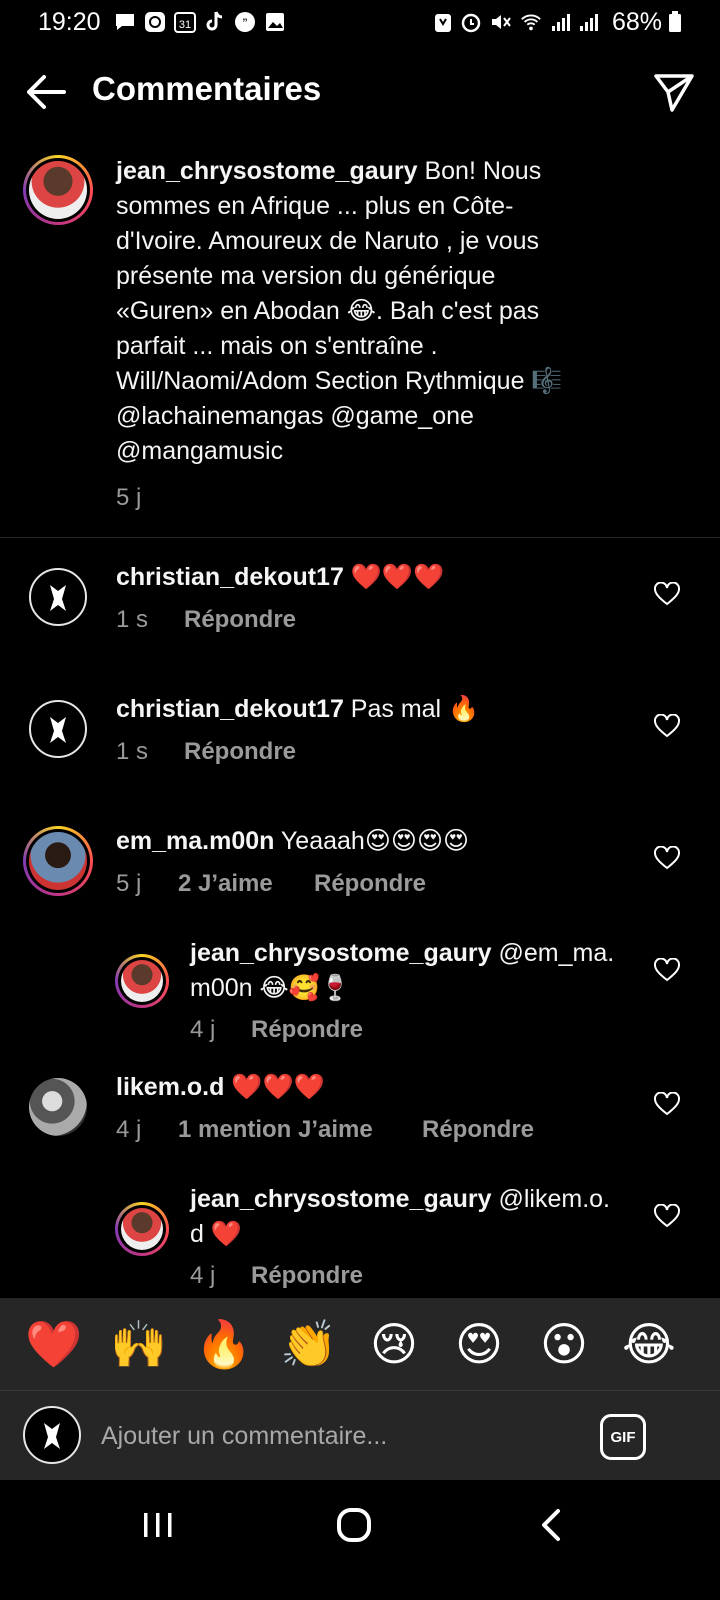  What do you see at coordinates (360, 537) in the screenshot?
I see `divider` at bounding box center [360, 537].